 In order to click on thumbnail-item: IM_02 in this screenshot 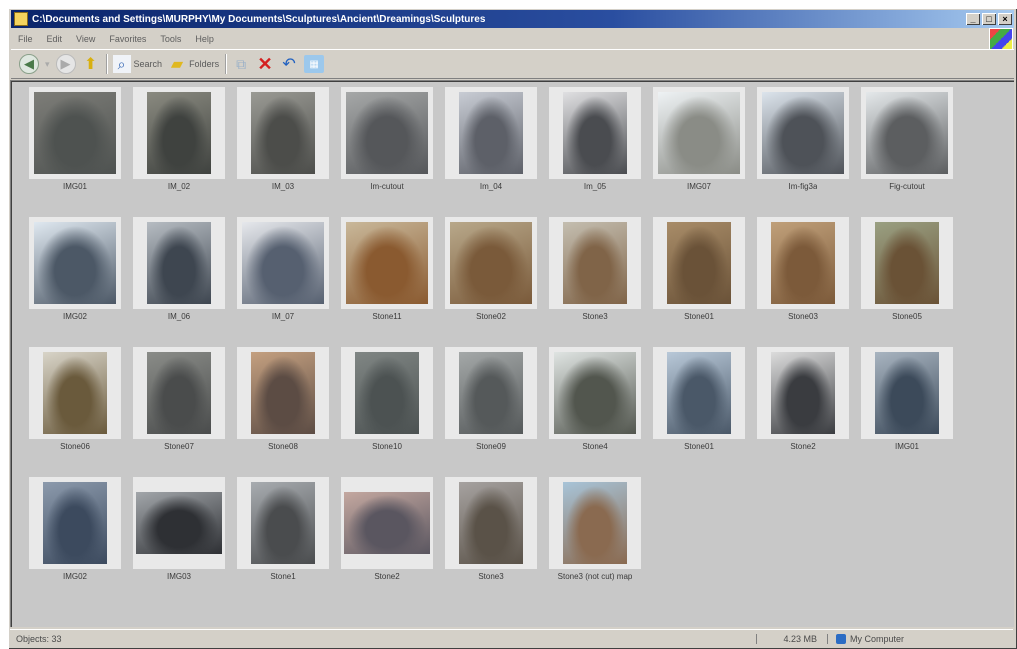, I will do `click(179, 152)`.